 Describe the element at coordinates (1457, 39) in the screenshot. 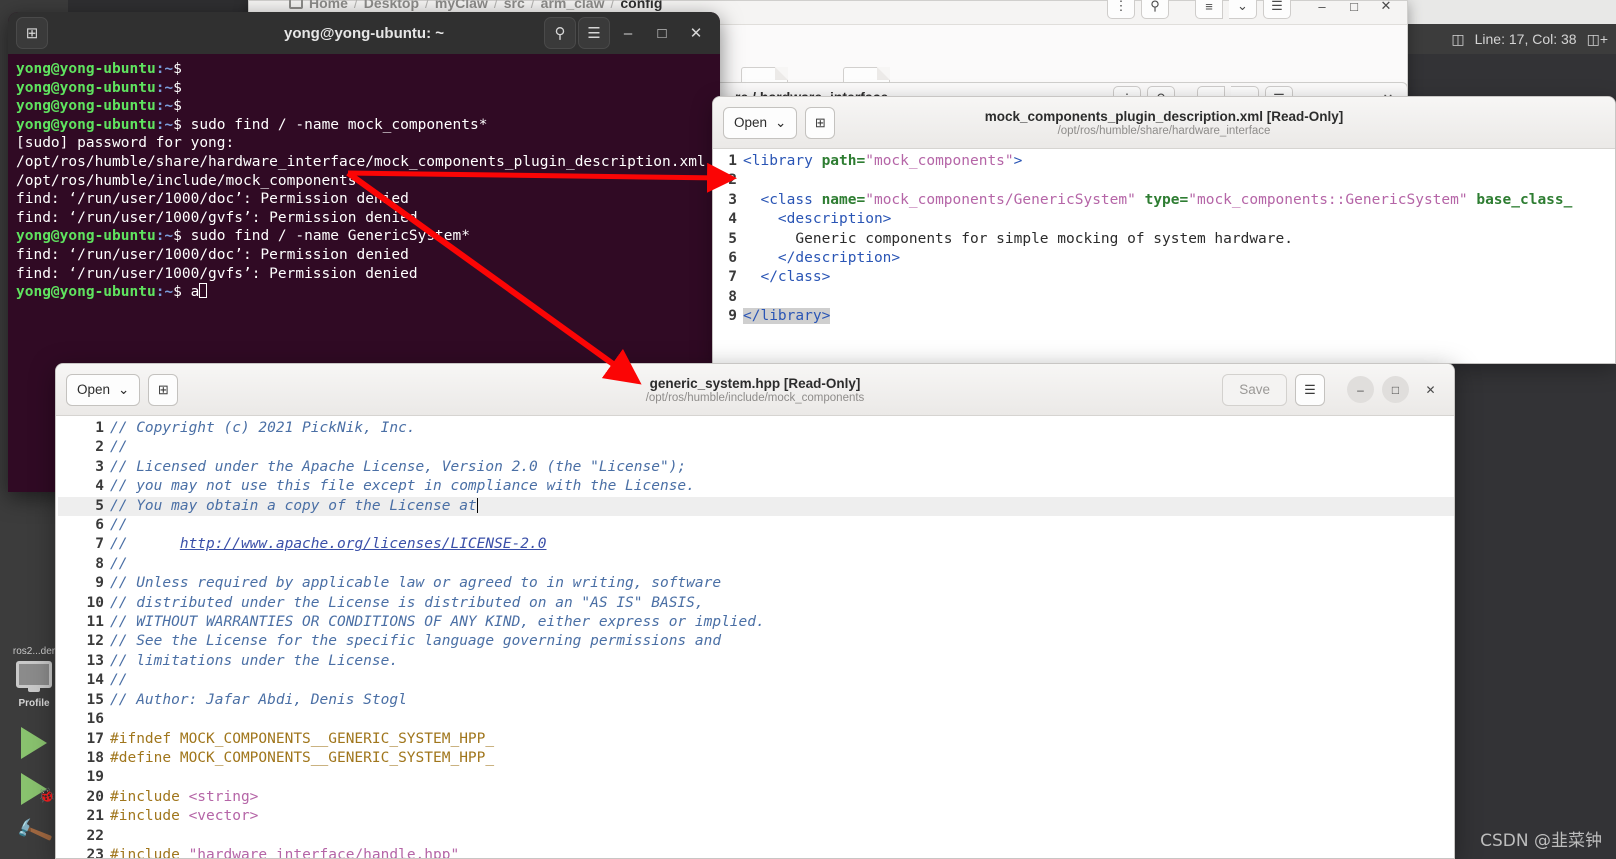

I see `split-editor-icon: ◫` at that location.